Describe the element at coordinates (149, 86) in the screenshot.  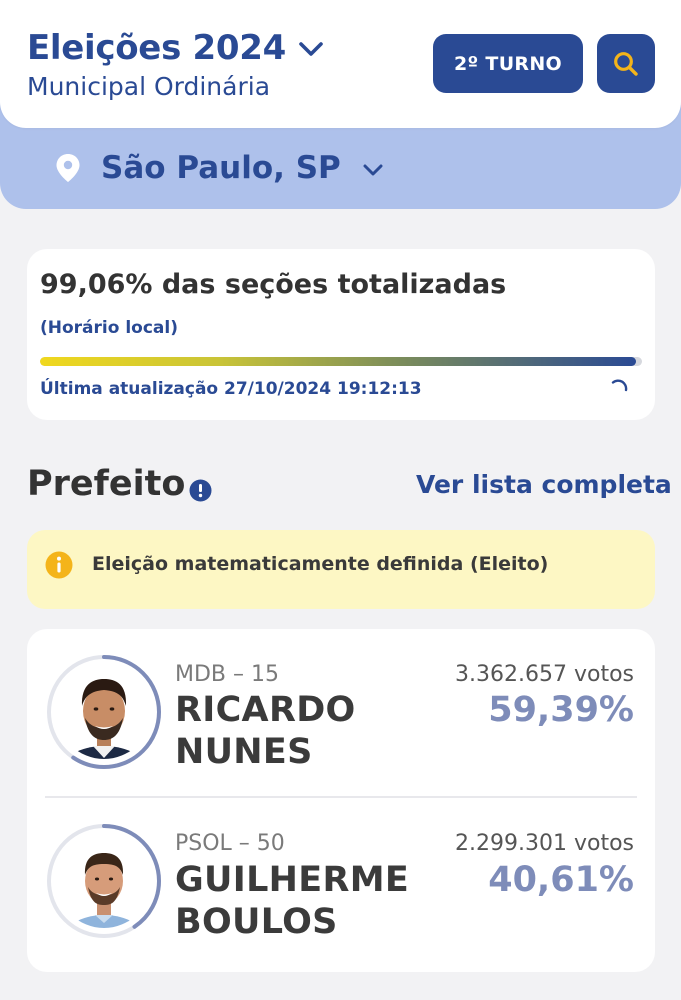
I see `election-type: Municipal Ordinária` at that location.